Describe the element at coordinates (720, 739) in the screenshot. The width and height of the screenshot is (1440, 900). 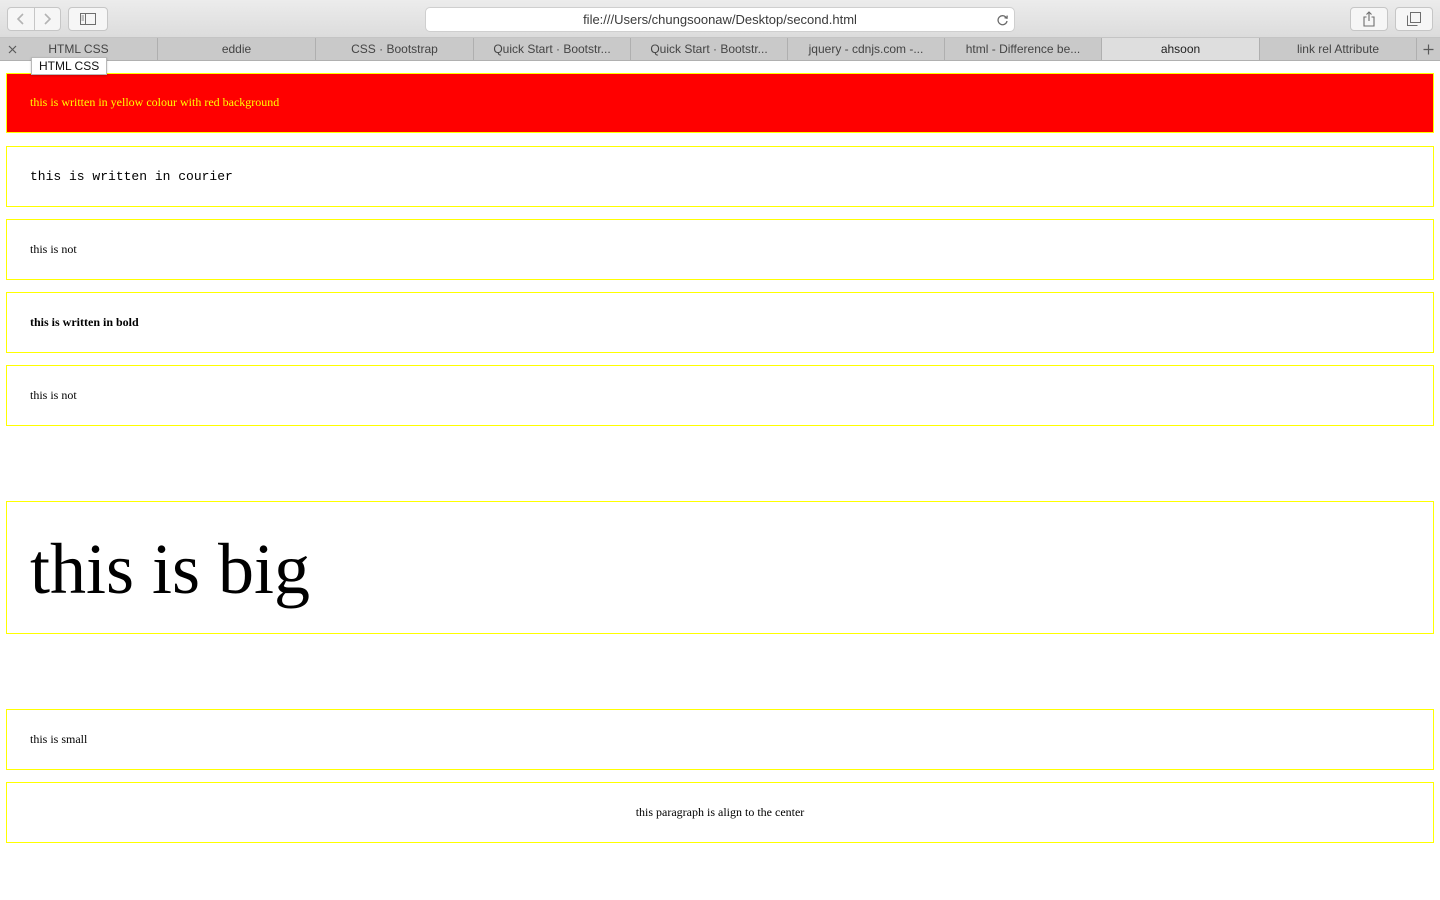
I see `paragraph-small: this is small` at that location.